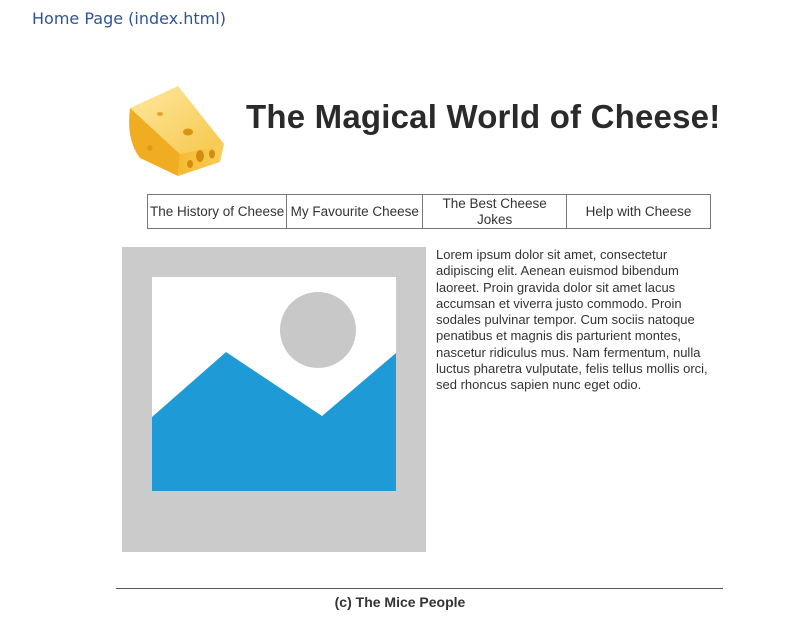 Image resolution: width=792 pixels, height=638 pixels. Describe the element at coordinates (400, 602) in the screenshot. I see `footer-copyright: (c) The Mice People` at that location.